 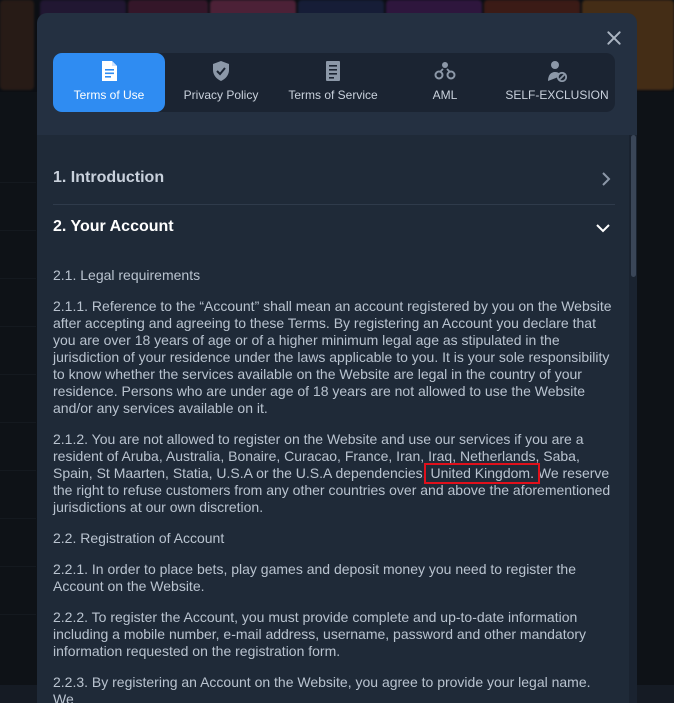 What do you see at coordinates (109, 71) in the screenshot?
I see `document-icon` at bounding box center [109, 71].